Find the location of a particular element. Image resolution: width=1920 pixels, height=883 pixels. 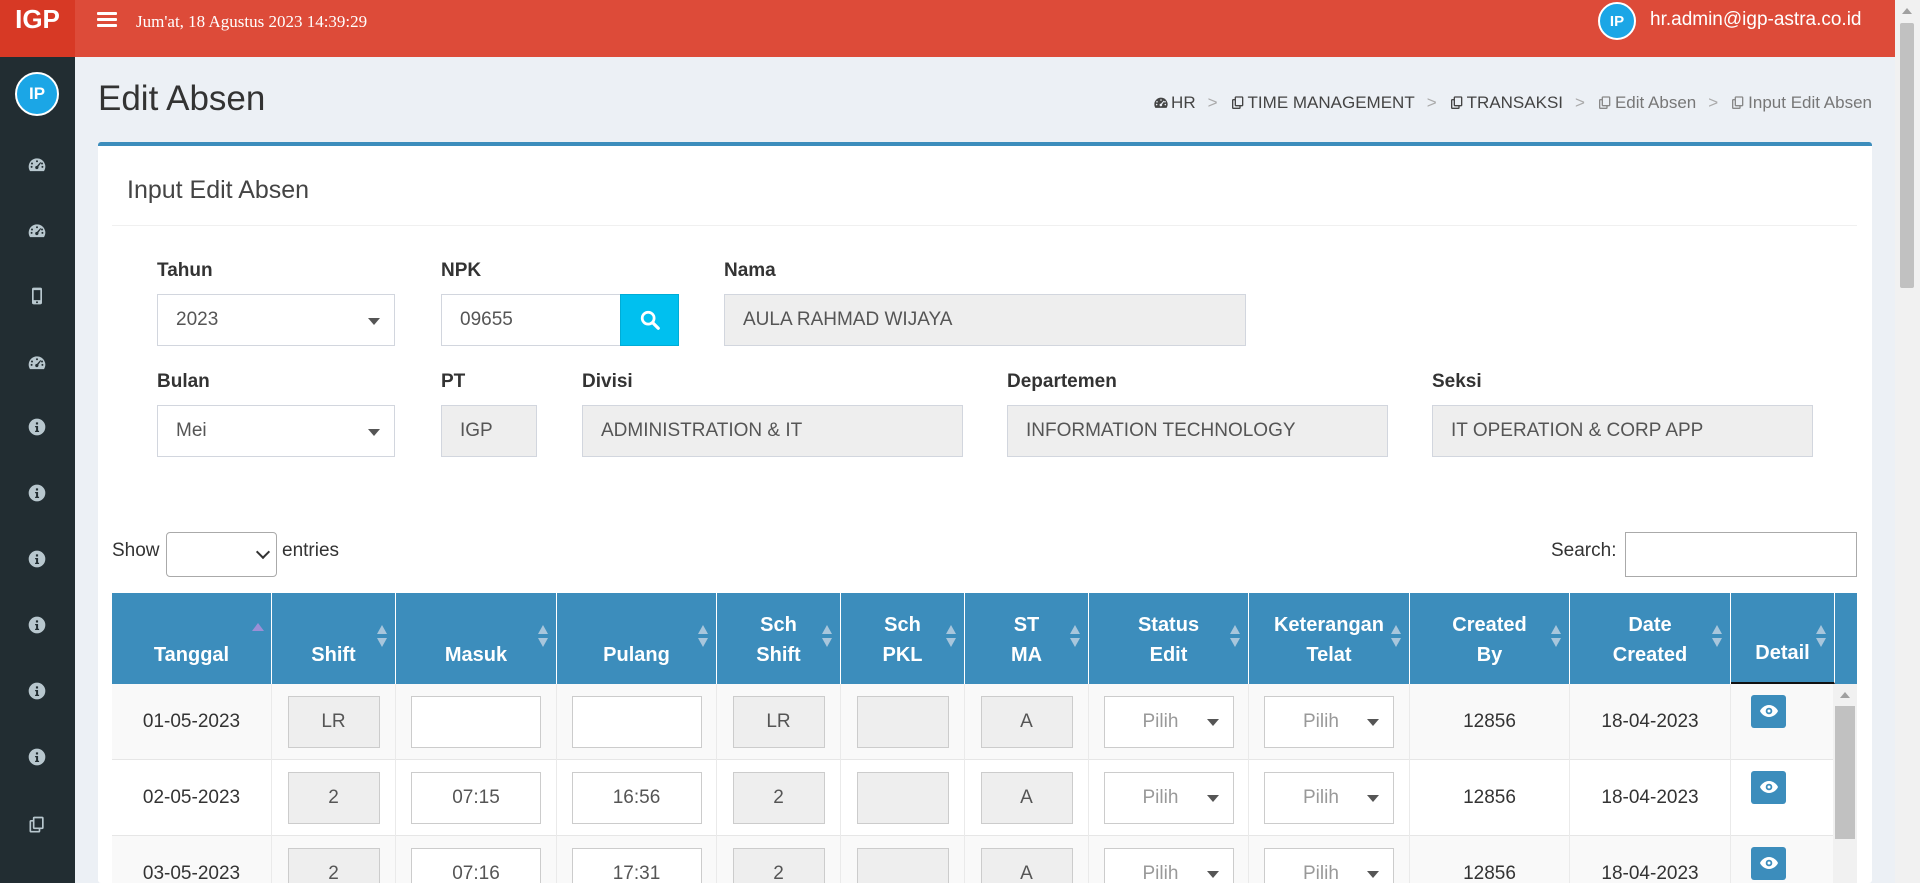

pulang-input: 17:31 is located at coordinates (636, 865).